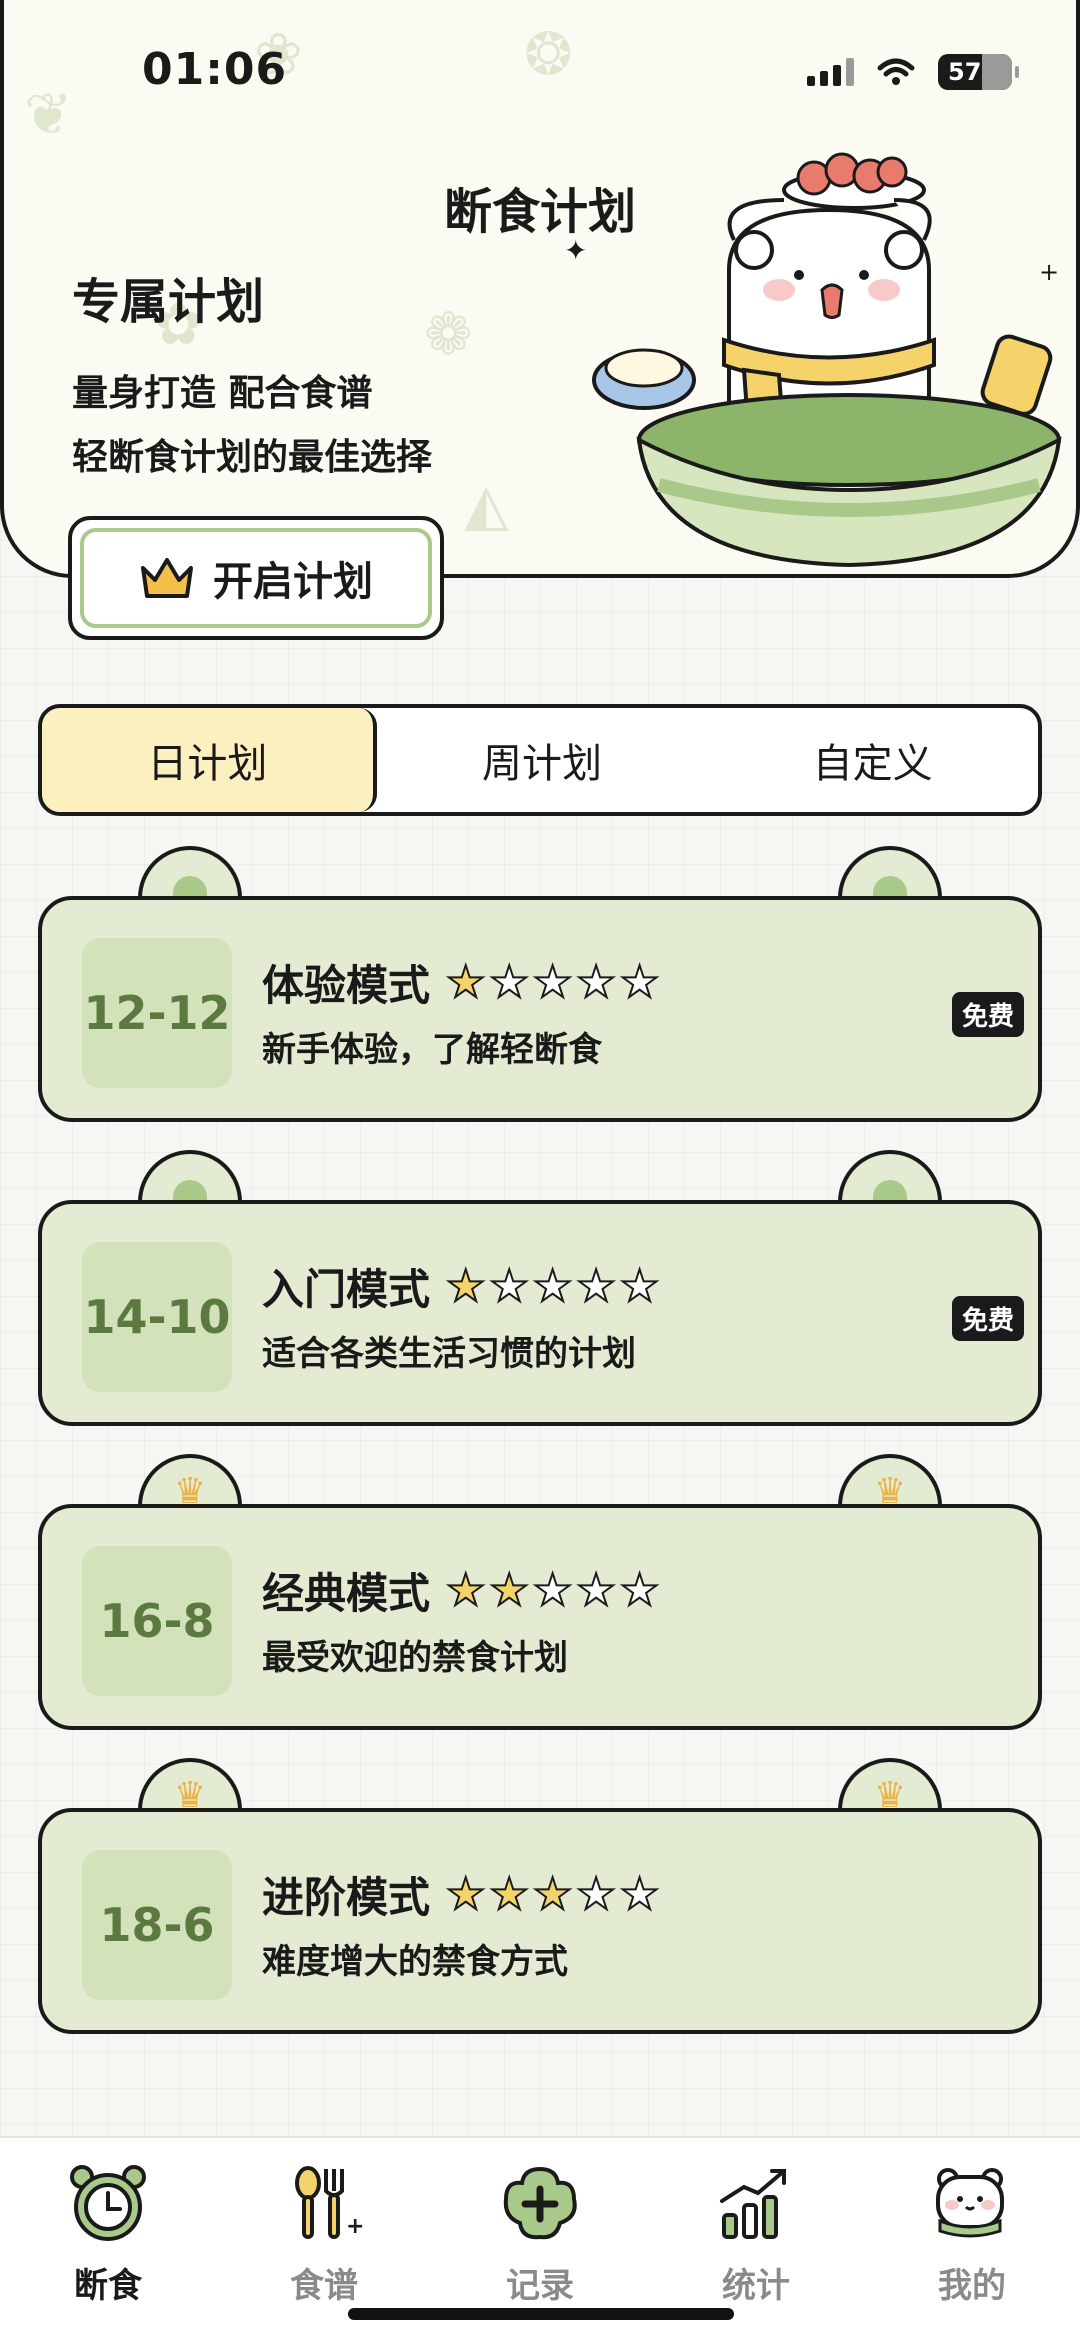 The width and height of the screenshot is (1080, 2341). What do you see at coordinates (872, 760) in the screenshot?
I see `tab-custom-plan: 自定义` at bounding box center [872, 760].